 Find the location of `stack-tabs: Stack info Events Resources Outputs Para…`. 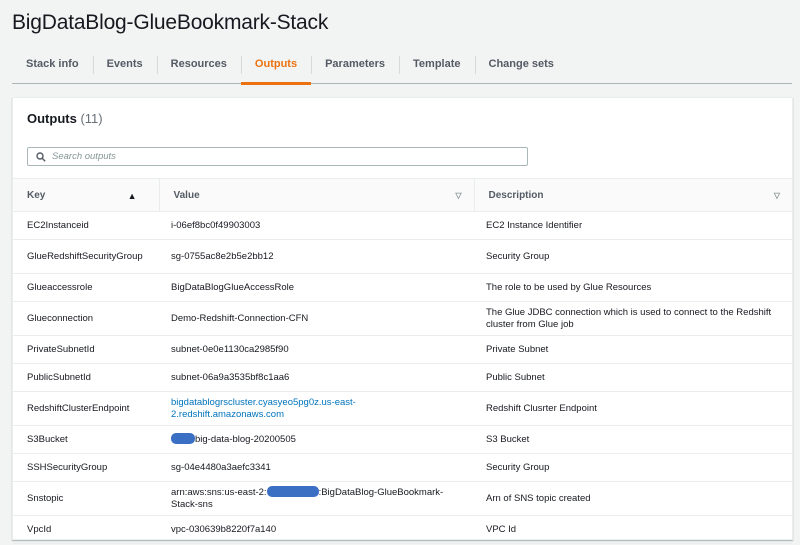

stack-tabs: Stack info Events Resources Outputs Para… is located at coordinates (402, 66).